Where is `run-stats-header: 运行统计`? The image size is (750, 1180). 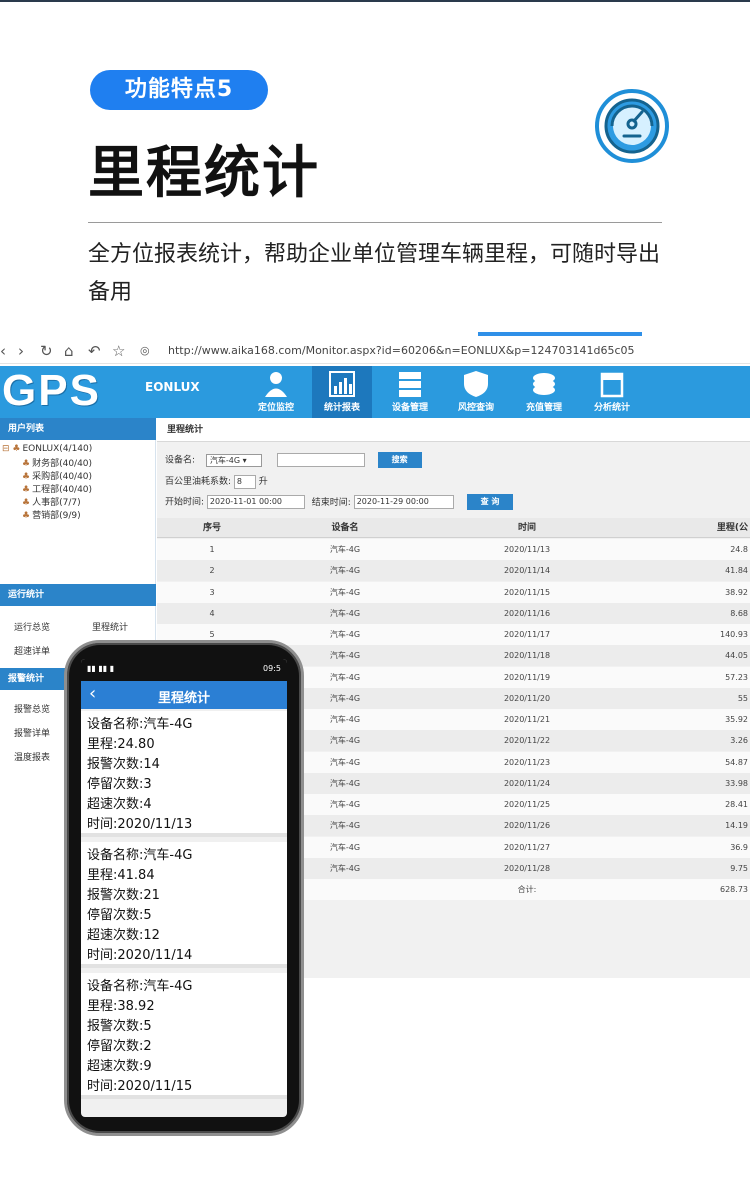
run-stats-header: 运行统计 is located at coordinates (78, 595).